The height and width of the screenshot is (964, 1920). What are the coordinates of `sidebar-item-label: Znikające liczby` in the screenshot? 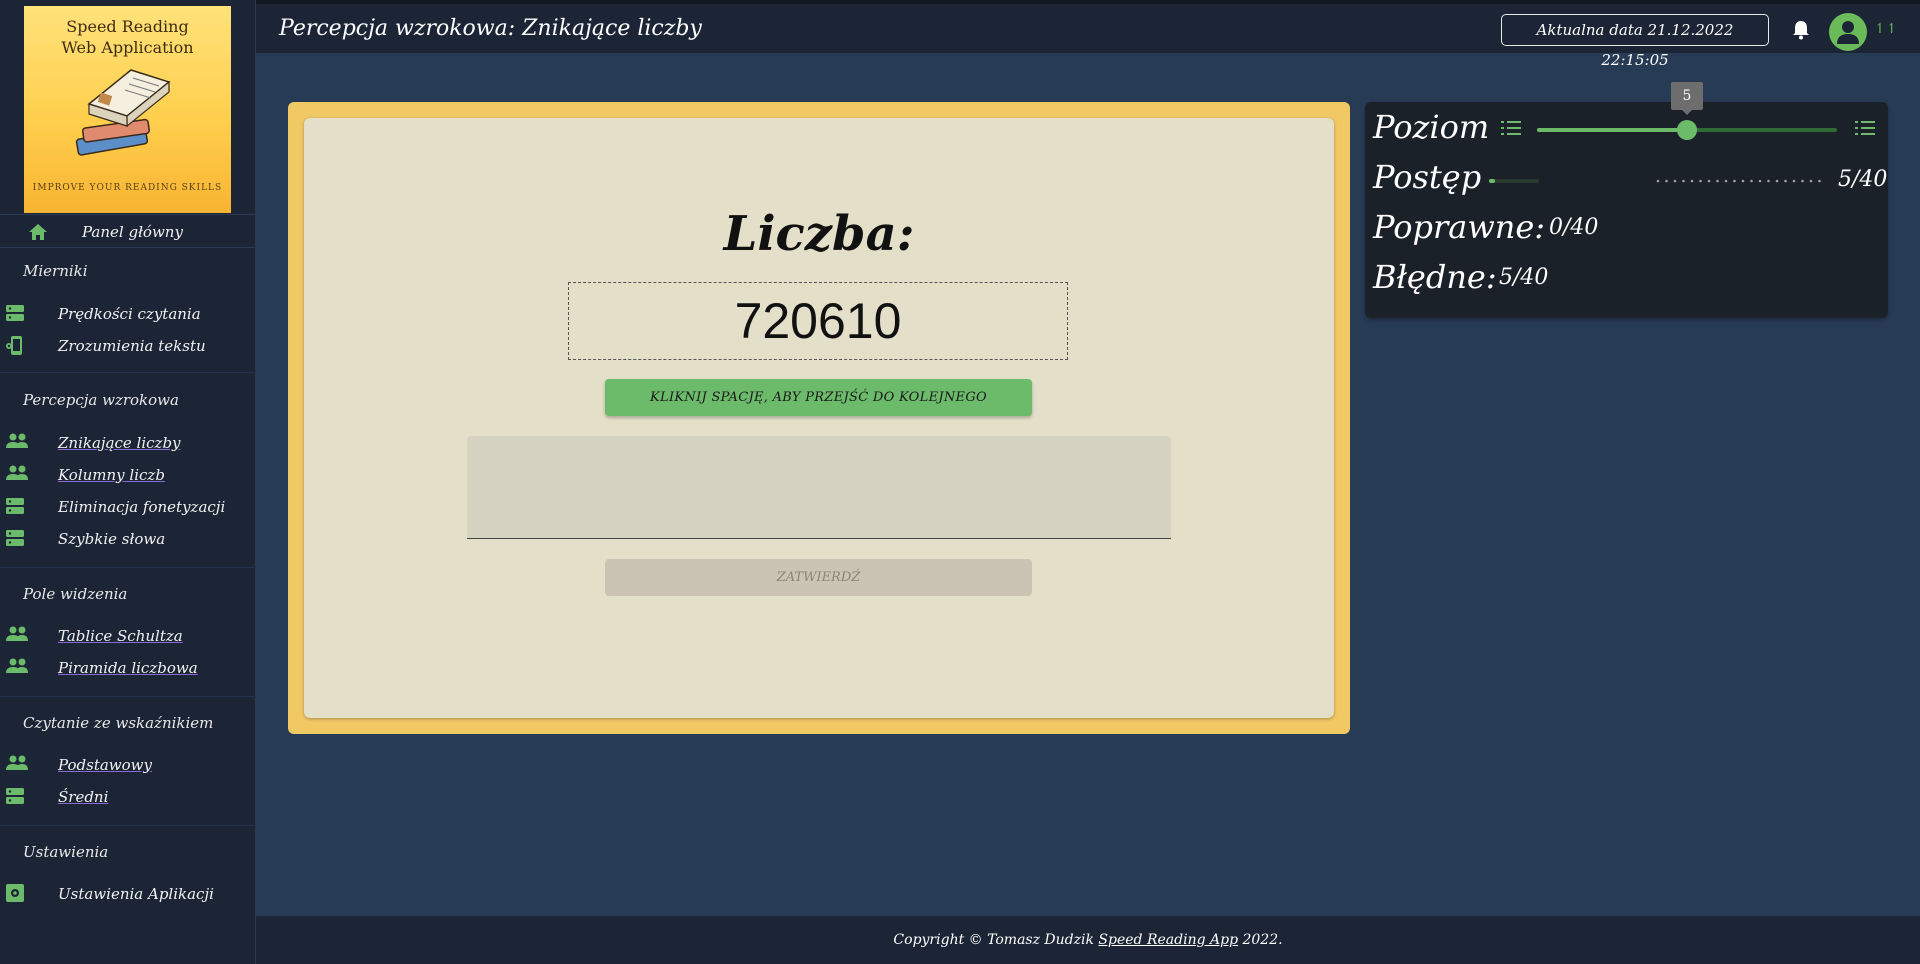 It's located at (119, 443).